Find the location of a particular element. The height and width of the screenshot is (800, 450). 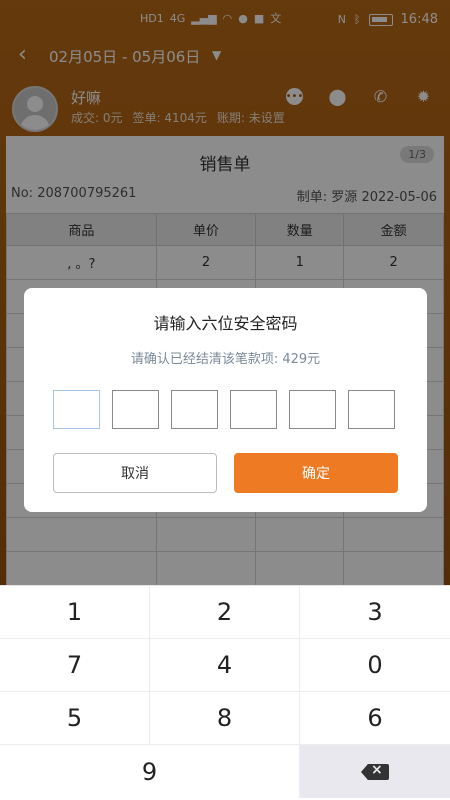

key-5: 5 is located at coordinates (75, 718).